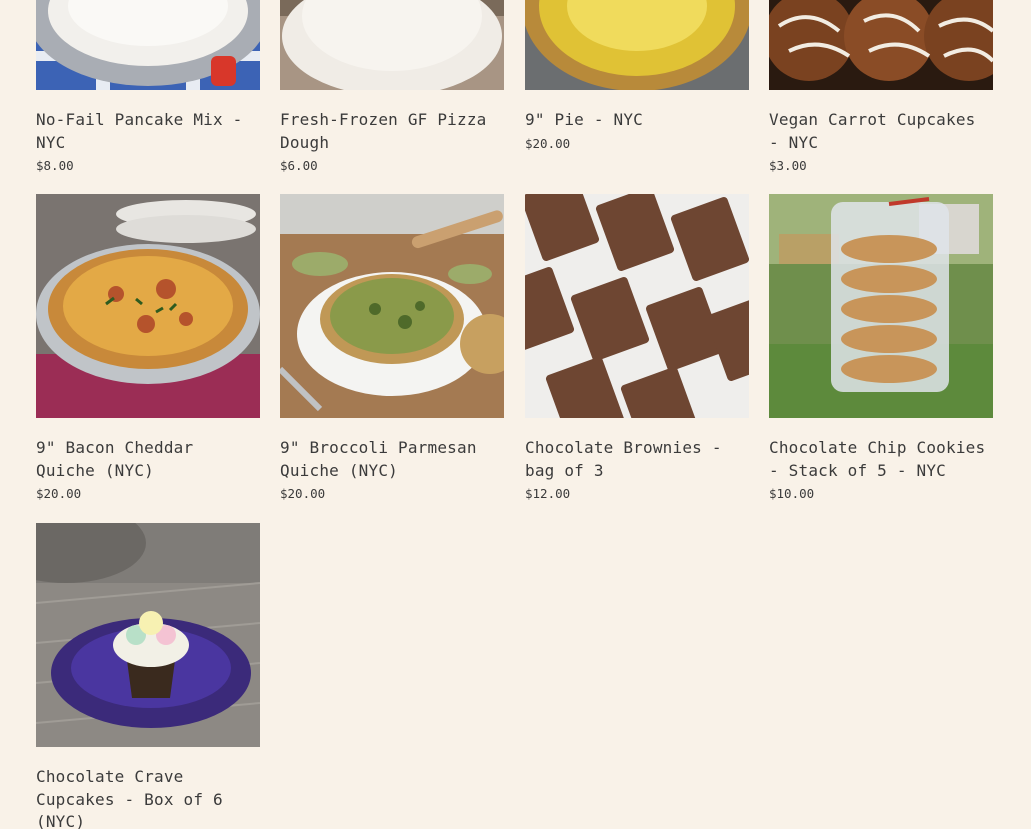 Image resolution: width=1031 pixels, height=829 pixels. I want to click on product-image-broccoli-quiche, so click(392, 306).